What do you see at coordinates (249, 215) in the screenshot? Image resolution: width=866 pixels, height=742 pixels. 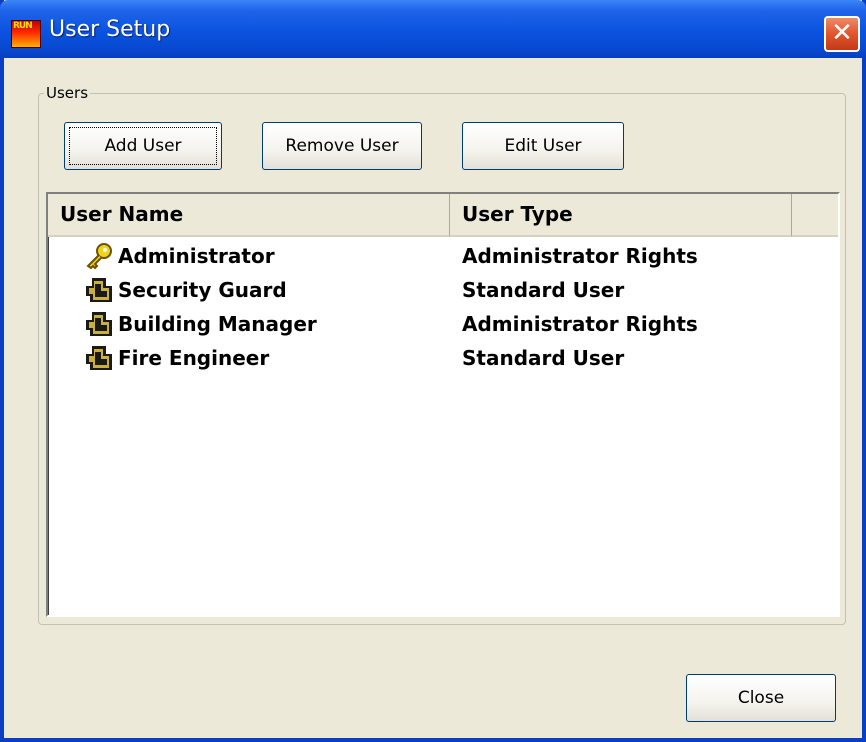 I see `column-header-user-name: User Name` at bounding box center [249, 215].